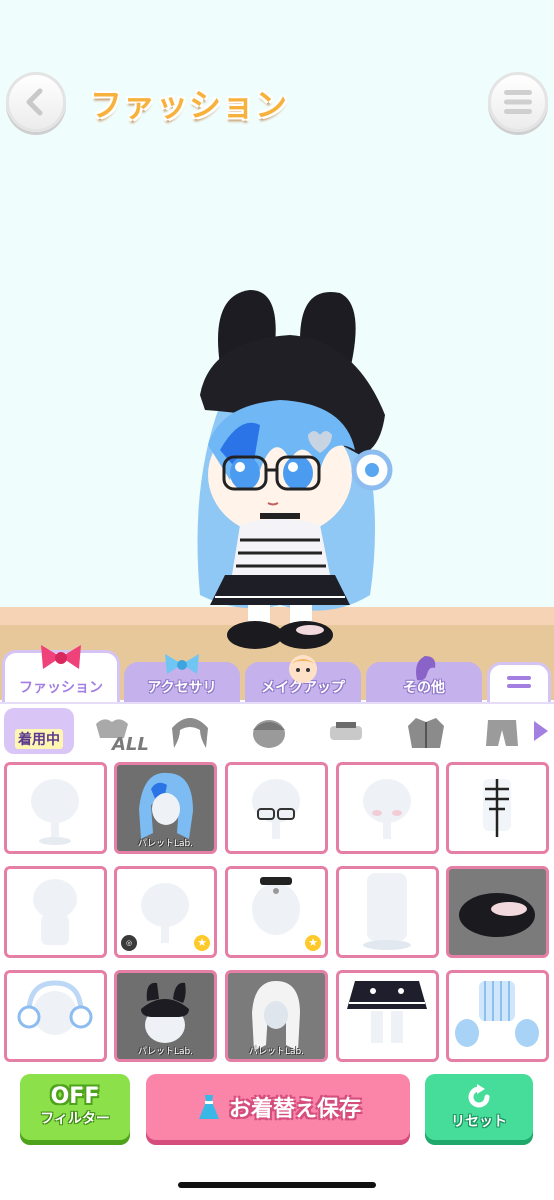 This screenshot has width=554, height=1200. What do you see at coordinates (182, 678) in the screenshot?
I see `tab-accessory: アクセサリ` at bounding box center [182, 678].